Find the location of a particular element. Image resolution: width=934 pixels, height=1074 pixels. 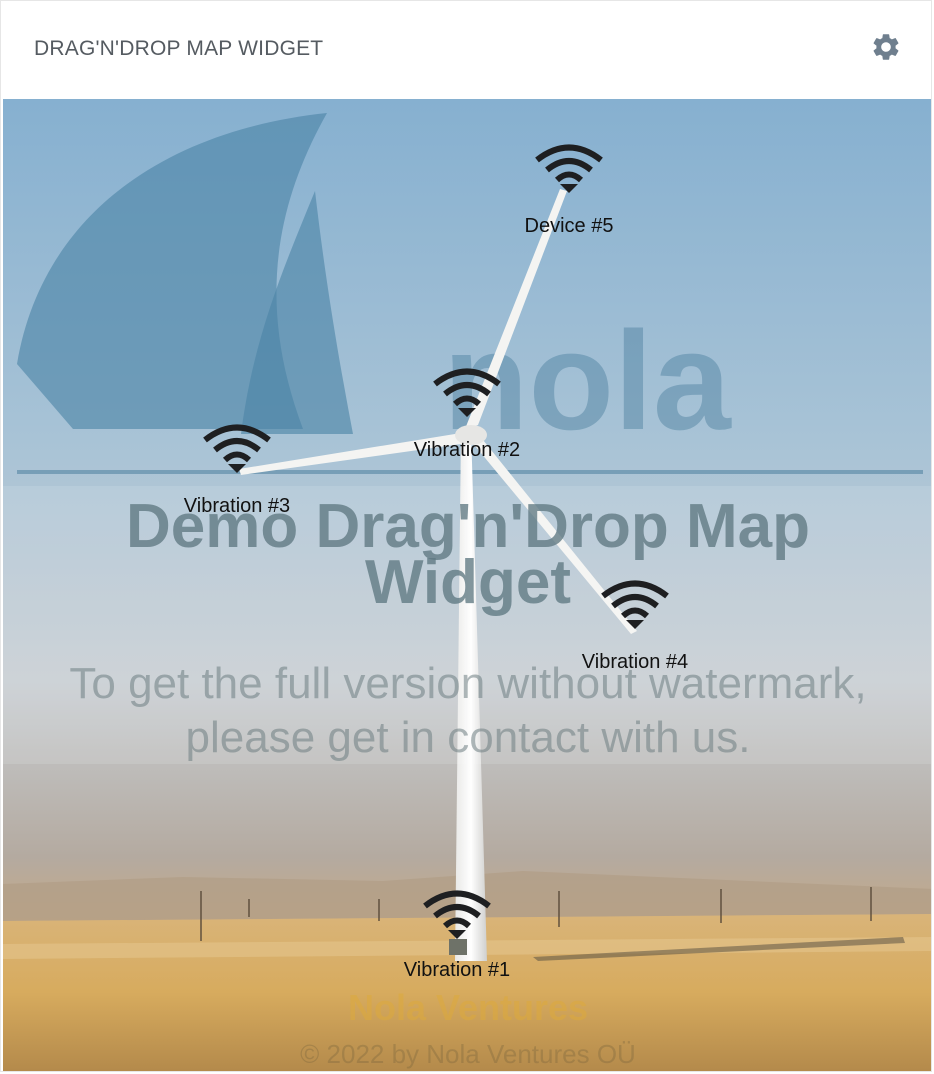

watermark-text-line2: please get in contact with us. is located at coordinates (468, 737).